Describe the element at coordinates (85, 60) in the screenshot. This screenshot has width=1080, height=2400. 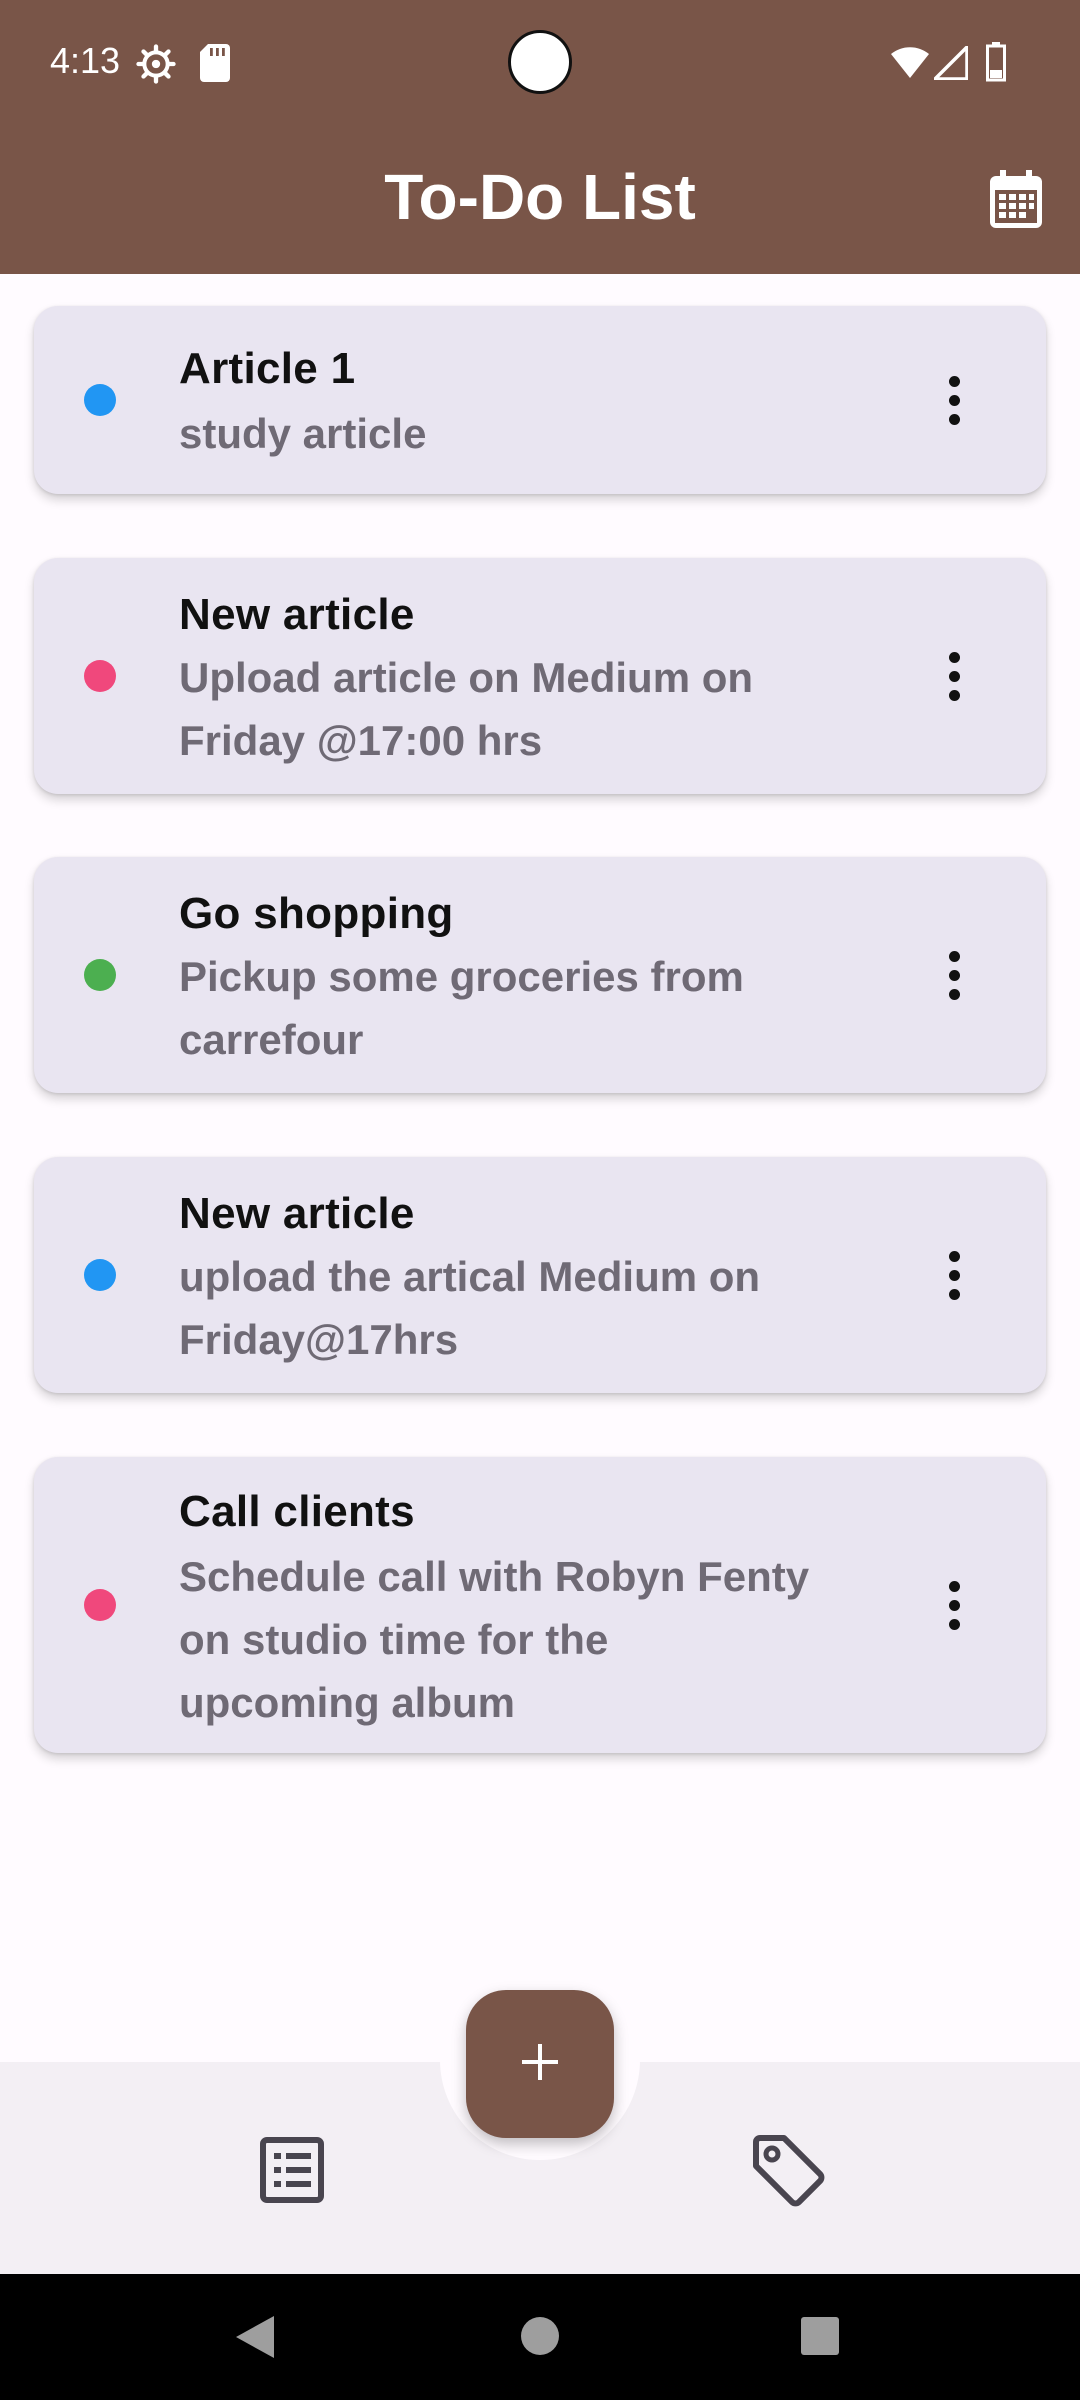
I see `status-time: 4:13` at that location.